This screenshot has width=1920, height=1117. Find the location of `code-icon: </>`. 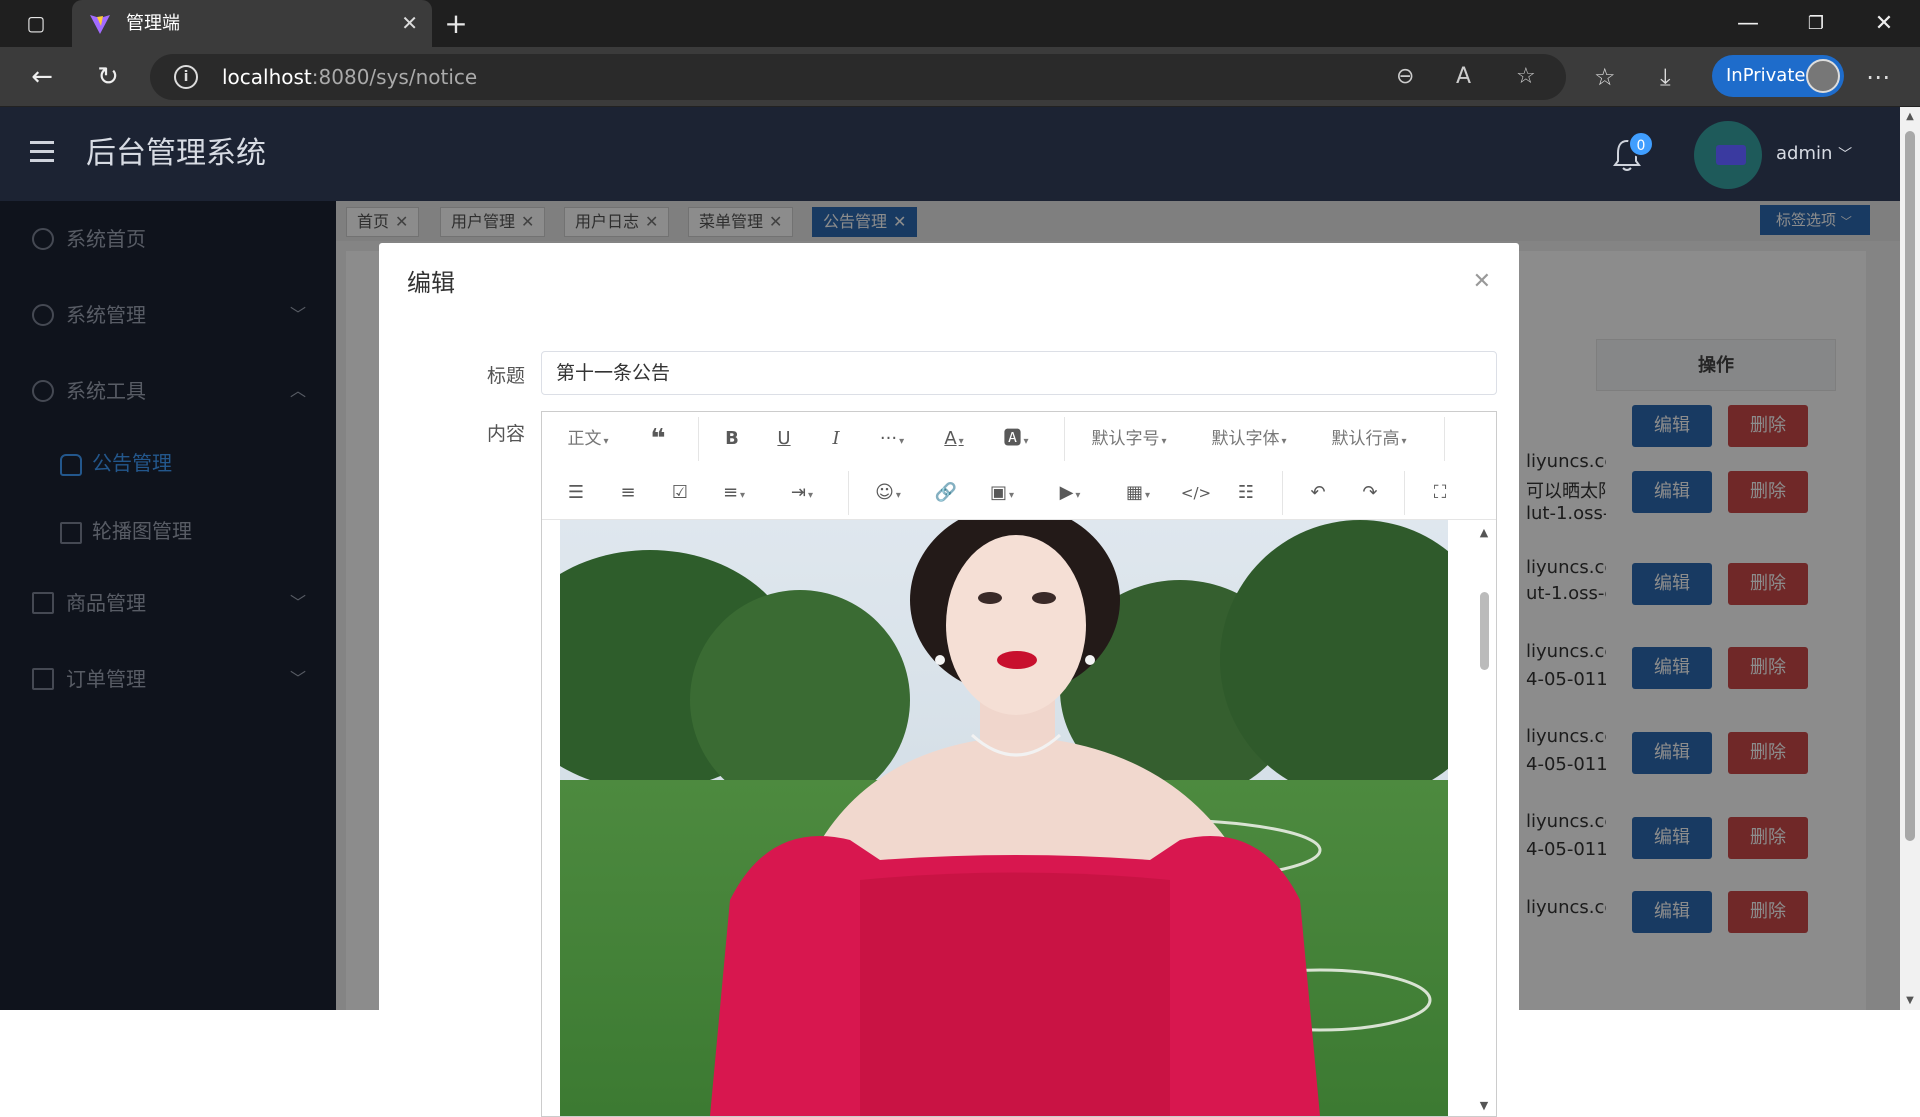

code-icon: </> is located at coordinates (1196, 493).